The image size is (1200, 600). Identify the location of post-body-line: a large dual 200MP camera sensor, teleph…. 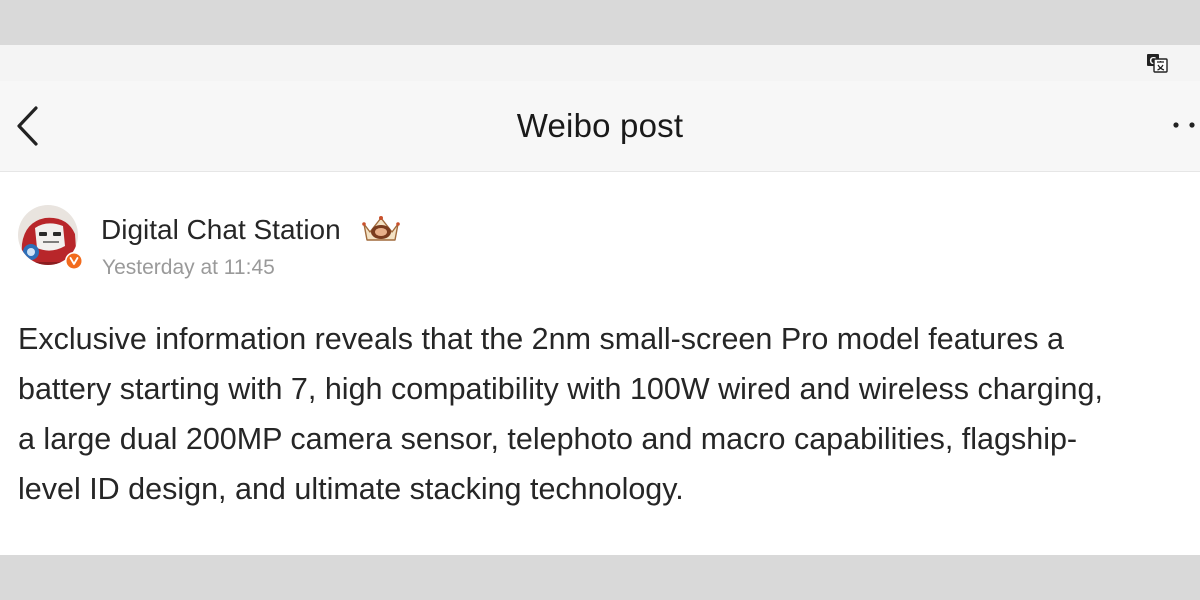
(548, 439).